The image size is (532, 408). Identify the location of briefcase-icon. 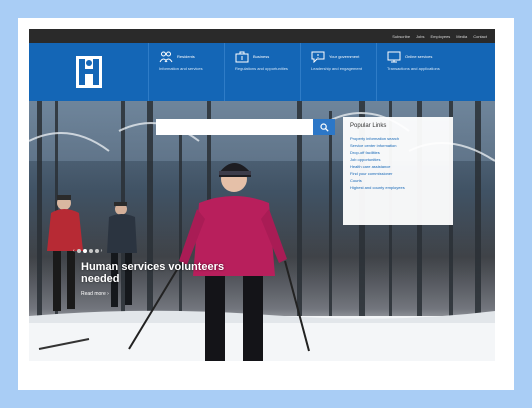
(242, 57).